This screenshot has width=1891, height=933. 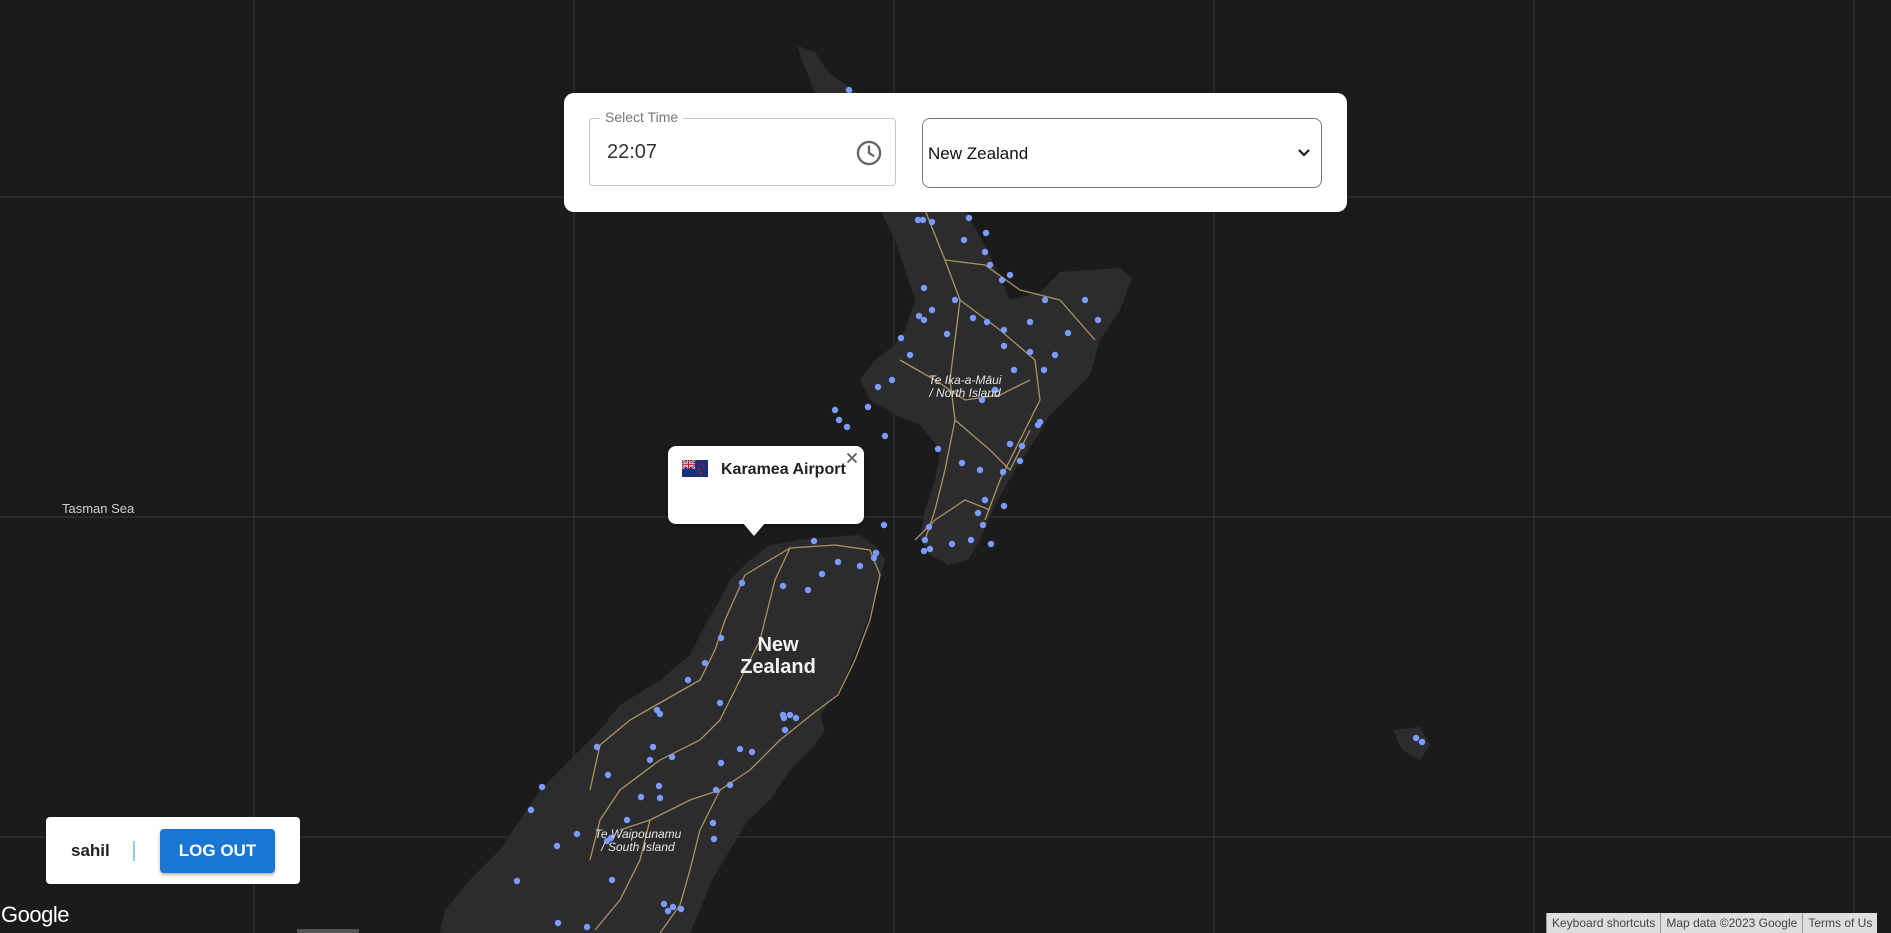 I want to click on country-select: New Zealand, so click(x=1122, y=153).